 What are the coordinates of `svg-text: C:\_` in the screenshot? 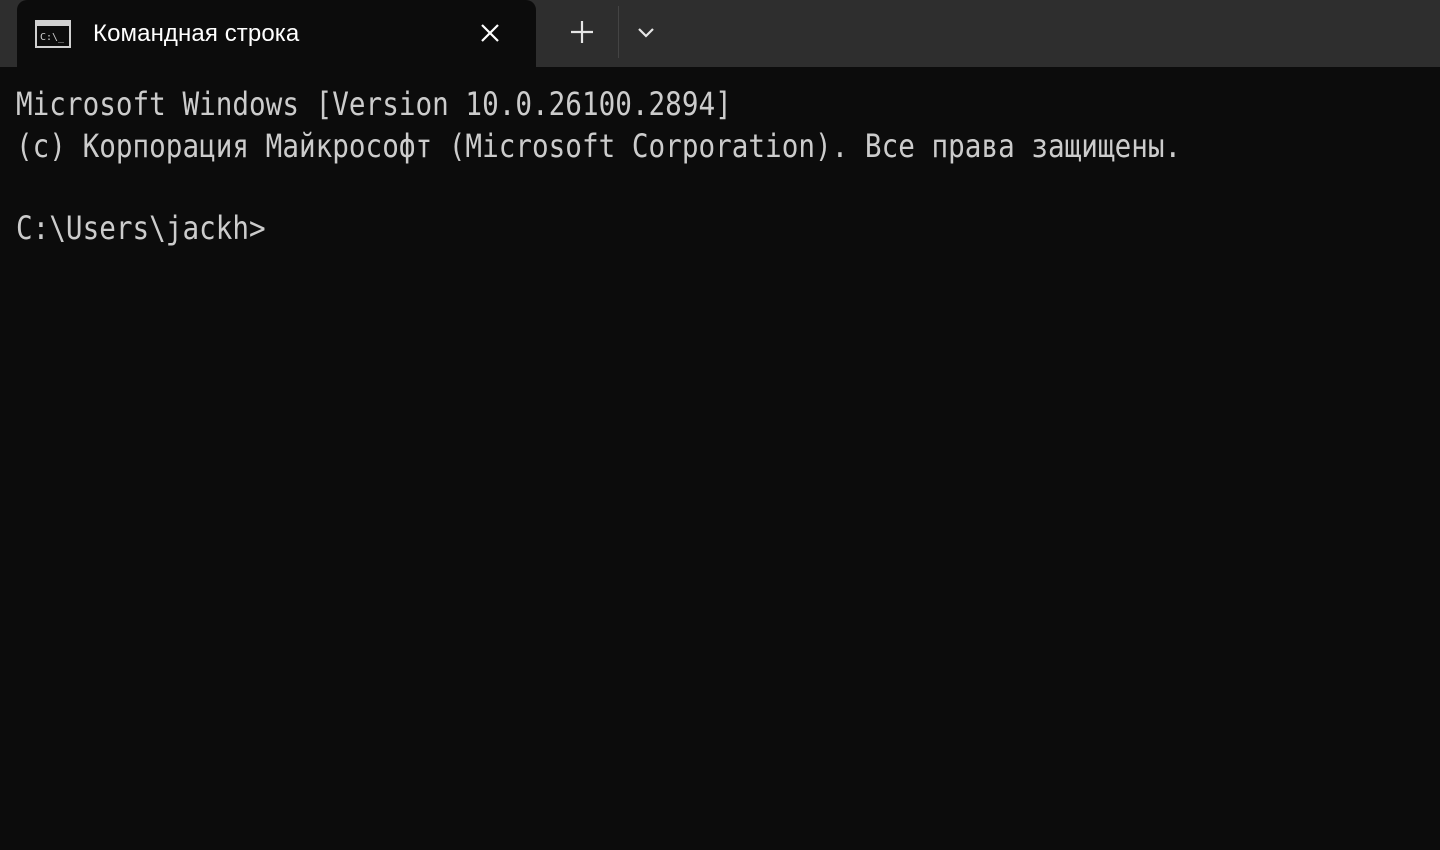 It's located at (52, 37).